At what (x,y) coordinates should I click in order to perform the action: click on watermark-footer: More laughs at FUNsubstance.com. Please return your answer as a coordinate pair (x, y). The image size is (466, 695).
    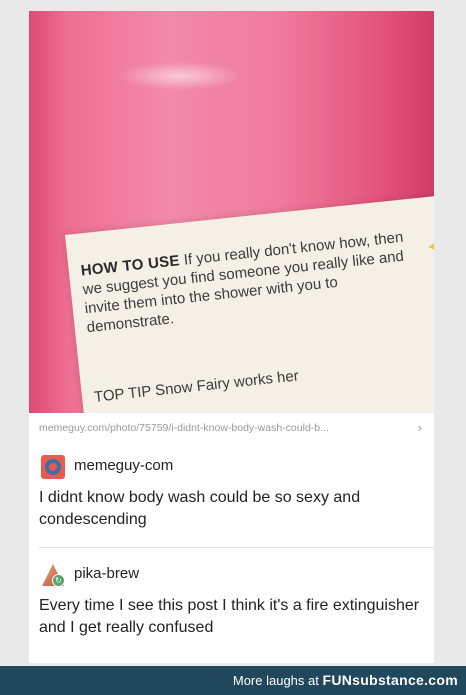
    Looking at the image, I should click on (233, 680).